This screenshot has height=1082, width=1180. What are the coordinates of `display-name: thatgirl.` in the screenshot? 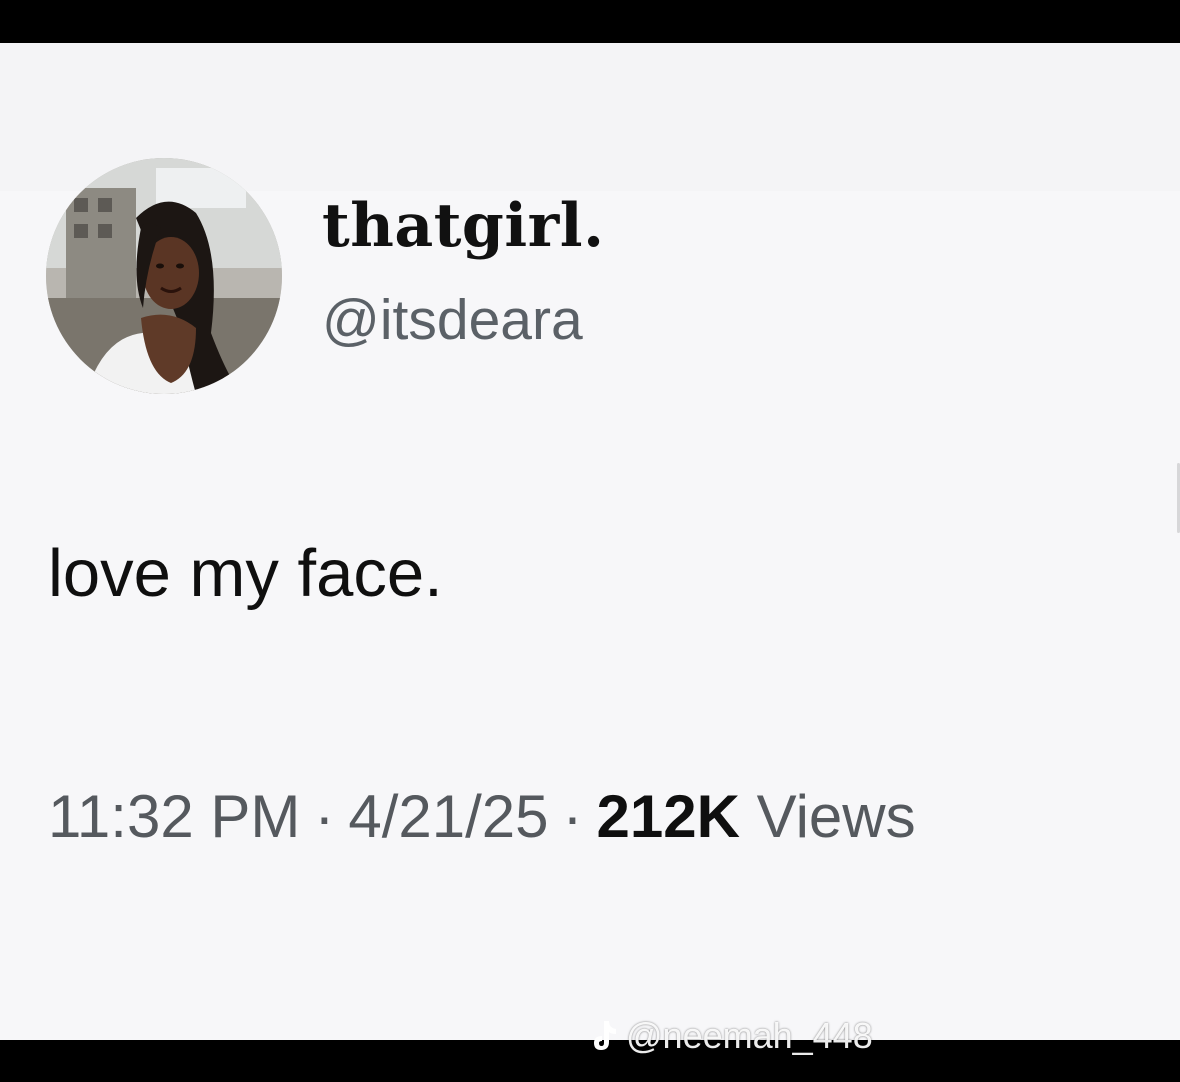 It's located at (463, 226).